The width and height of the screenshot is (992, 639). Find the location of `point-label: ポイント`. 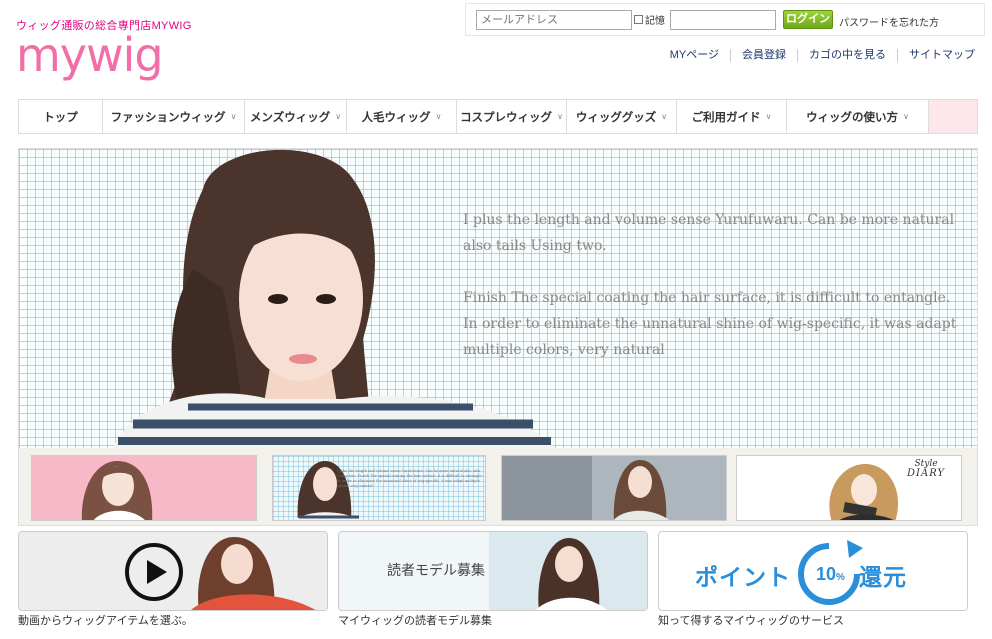

point-label: ポイント is located at coordinates (743, 577).